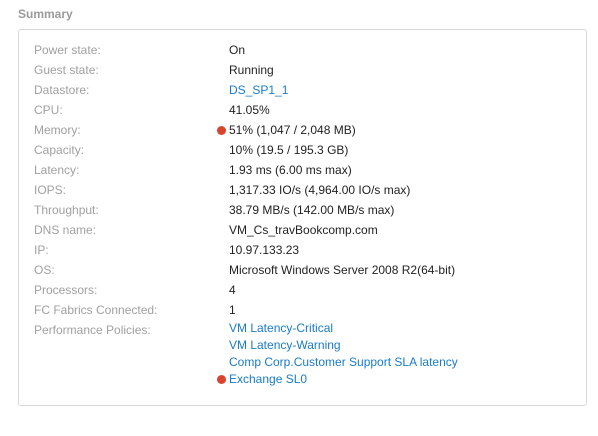 The image size is (598, 436). I want to click on memory-value: 51% (1,047 / 2,048 MB), so click(292, 130).